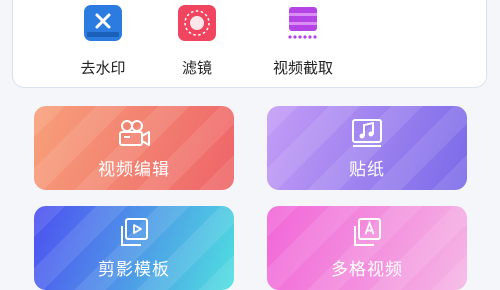 Image resolution: width=500 pixels, height=290 pixels. What do you see at coordinates (134, 133) in the screenshot?
I see `video-camera-icon` at bounding box center [134, 133].